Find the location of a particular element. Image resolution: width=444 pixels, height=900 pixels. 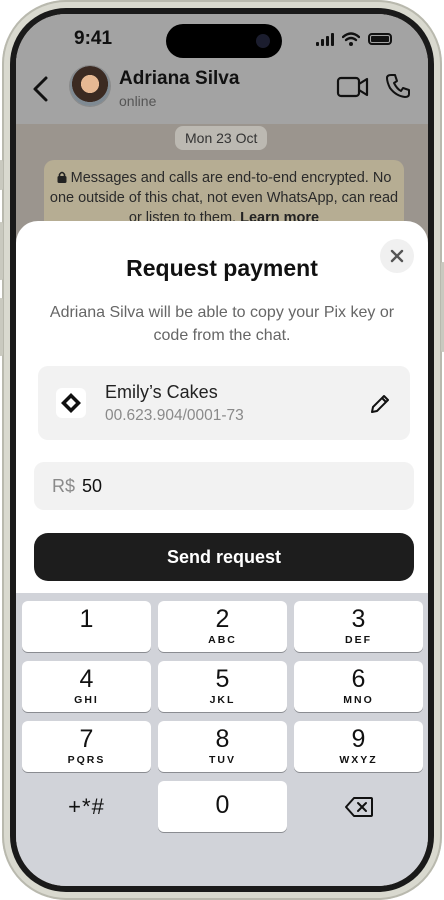

key-digit: 9 is located at coordinates (358, 739).